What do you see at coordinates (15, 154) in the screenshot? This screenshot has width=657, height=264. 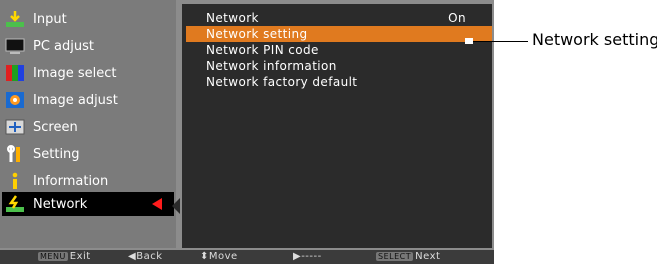 I see `setting-icon` at bounding box center [15, 154].